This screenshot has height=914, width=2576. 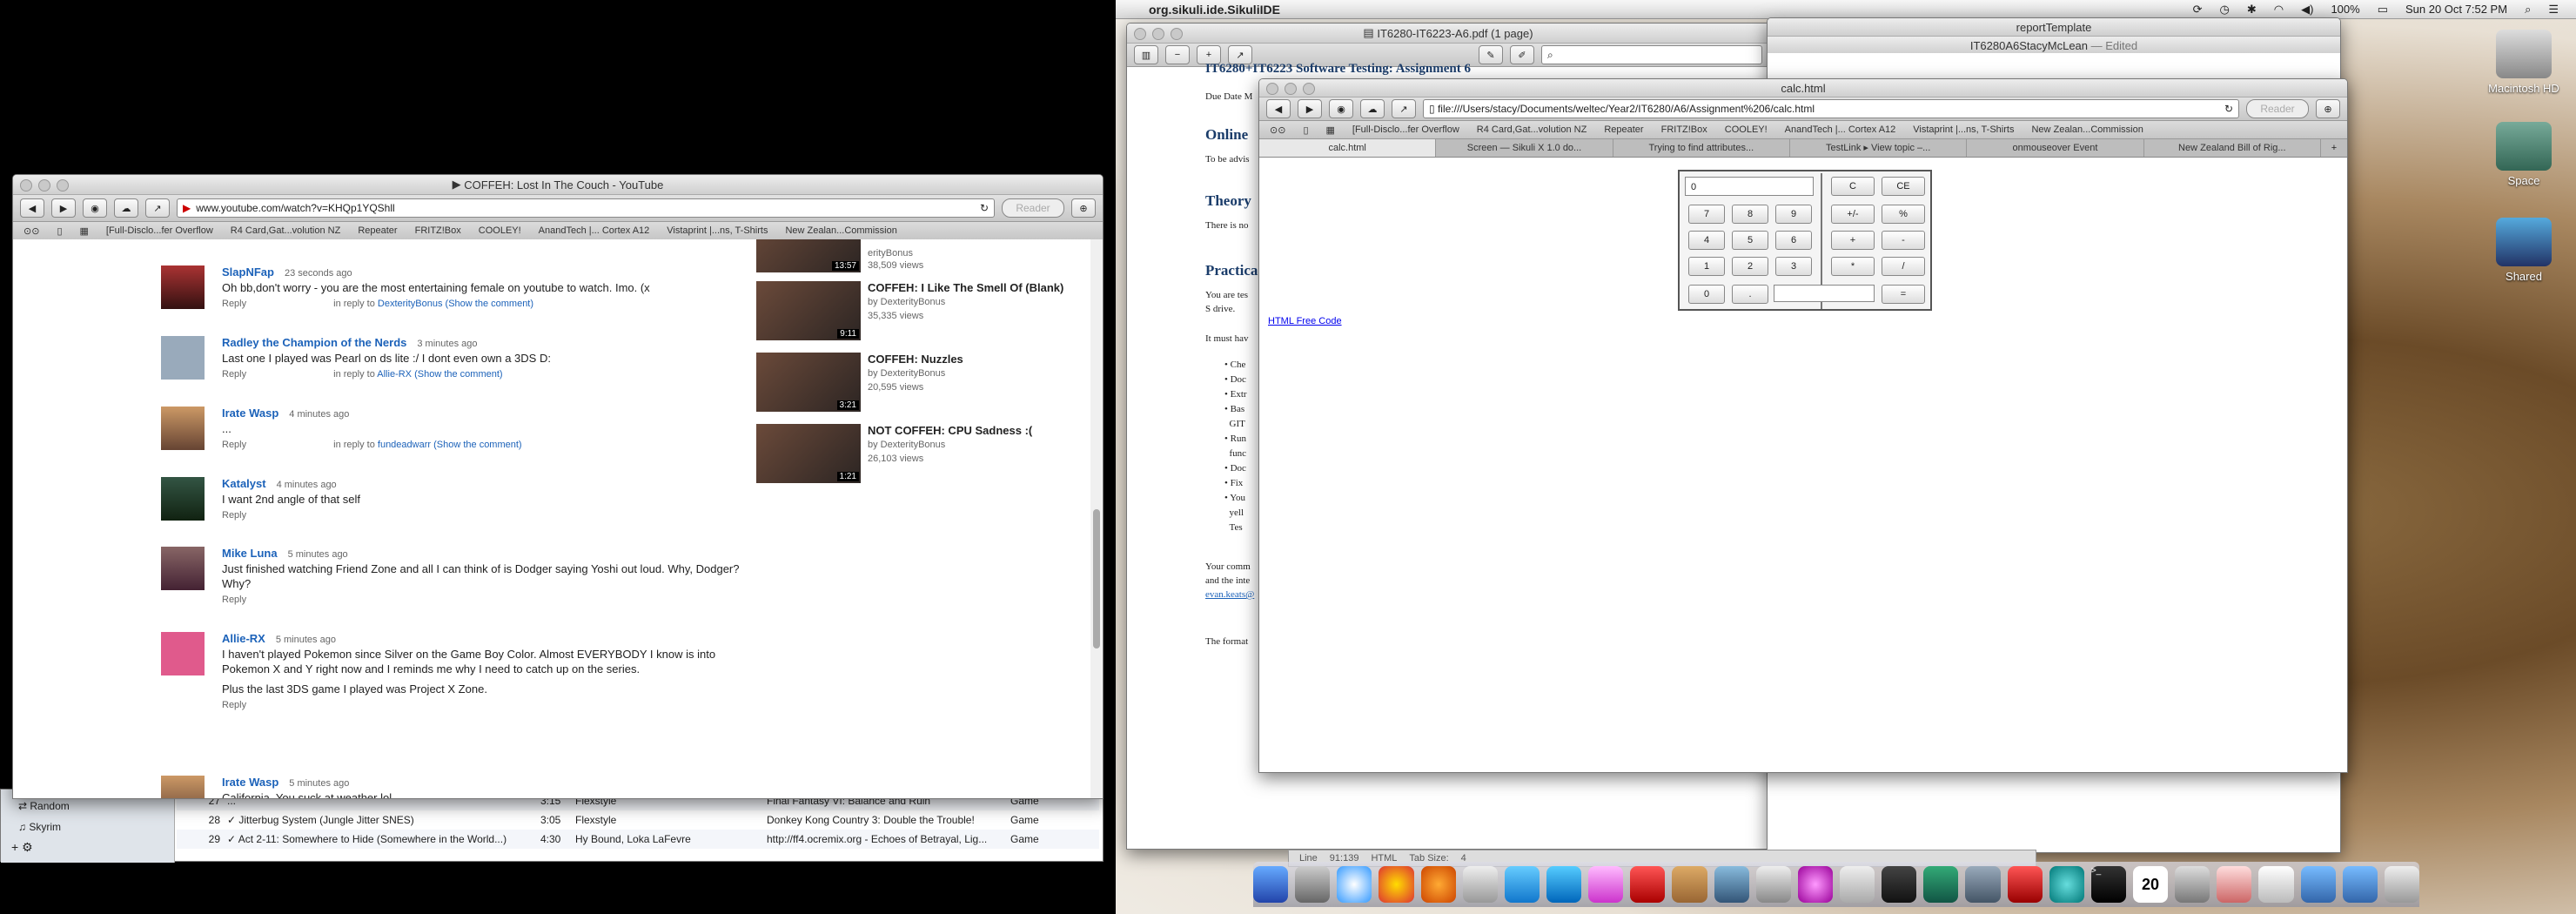 What do you see at coordinates (2401, 884) in the screenshot?
I see `trash-icon` at bounding box center [2401, 884].